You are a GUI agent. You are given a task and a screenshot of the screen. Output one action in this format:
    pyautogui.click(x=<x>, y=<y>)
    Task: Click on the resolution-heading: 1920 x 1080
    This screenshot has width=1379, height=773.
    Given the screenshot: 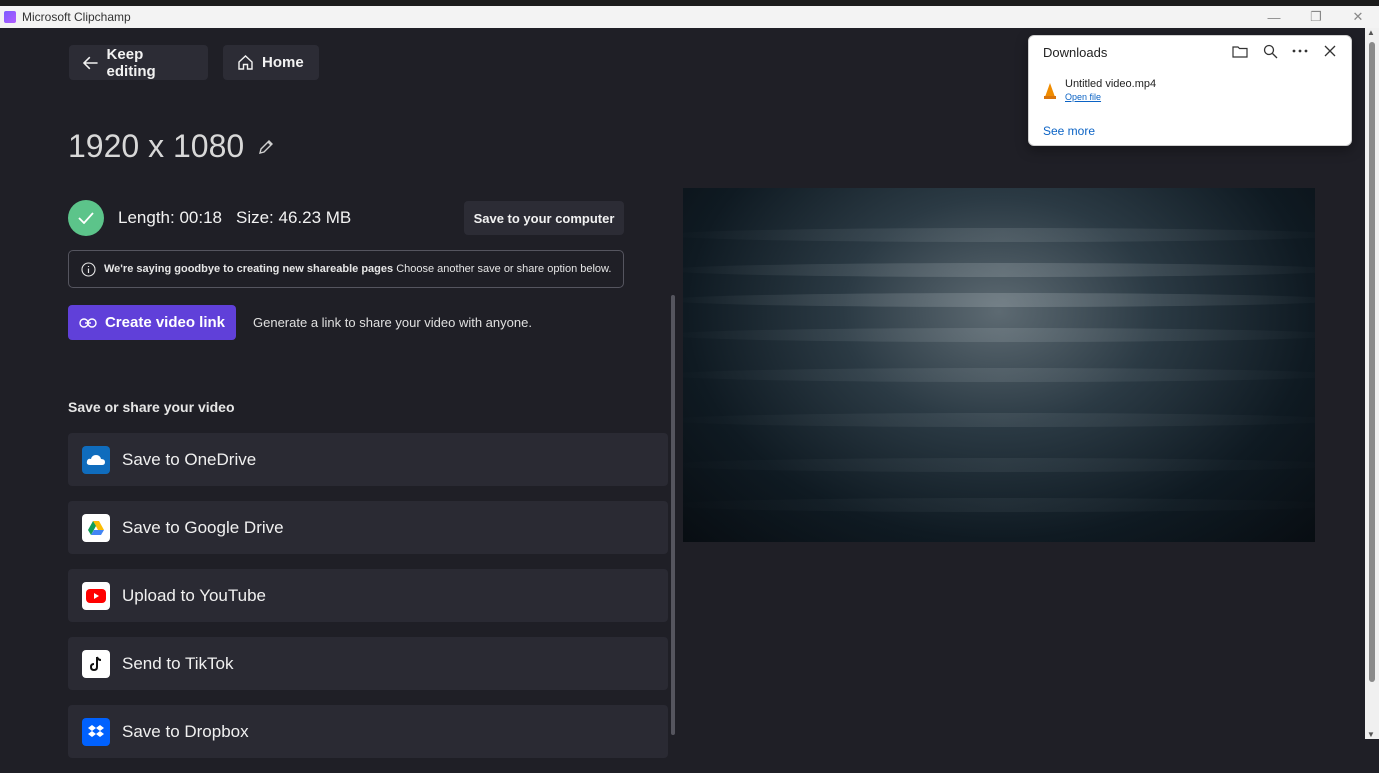 What is the action you would take?
    pyautogui.click(x=172, y=146)
    